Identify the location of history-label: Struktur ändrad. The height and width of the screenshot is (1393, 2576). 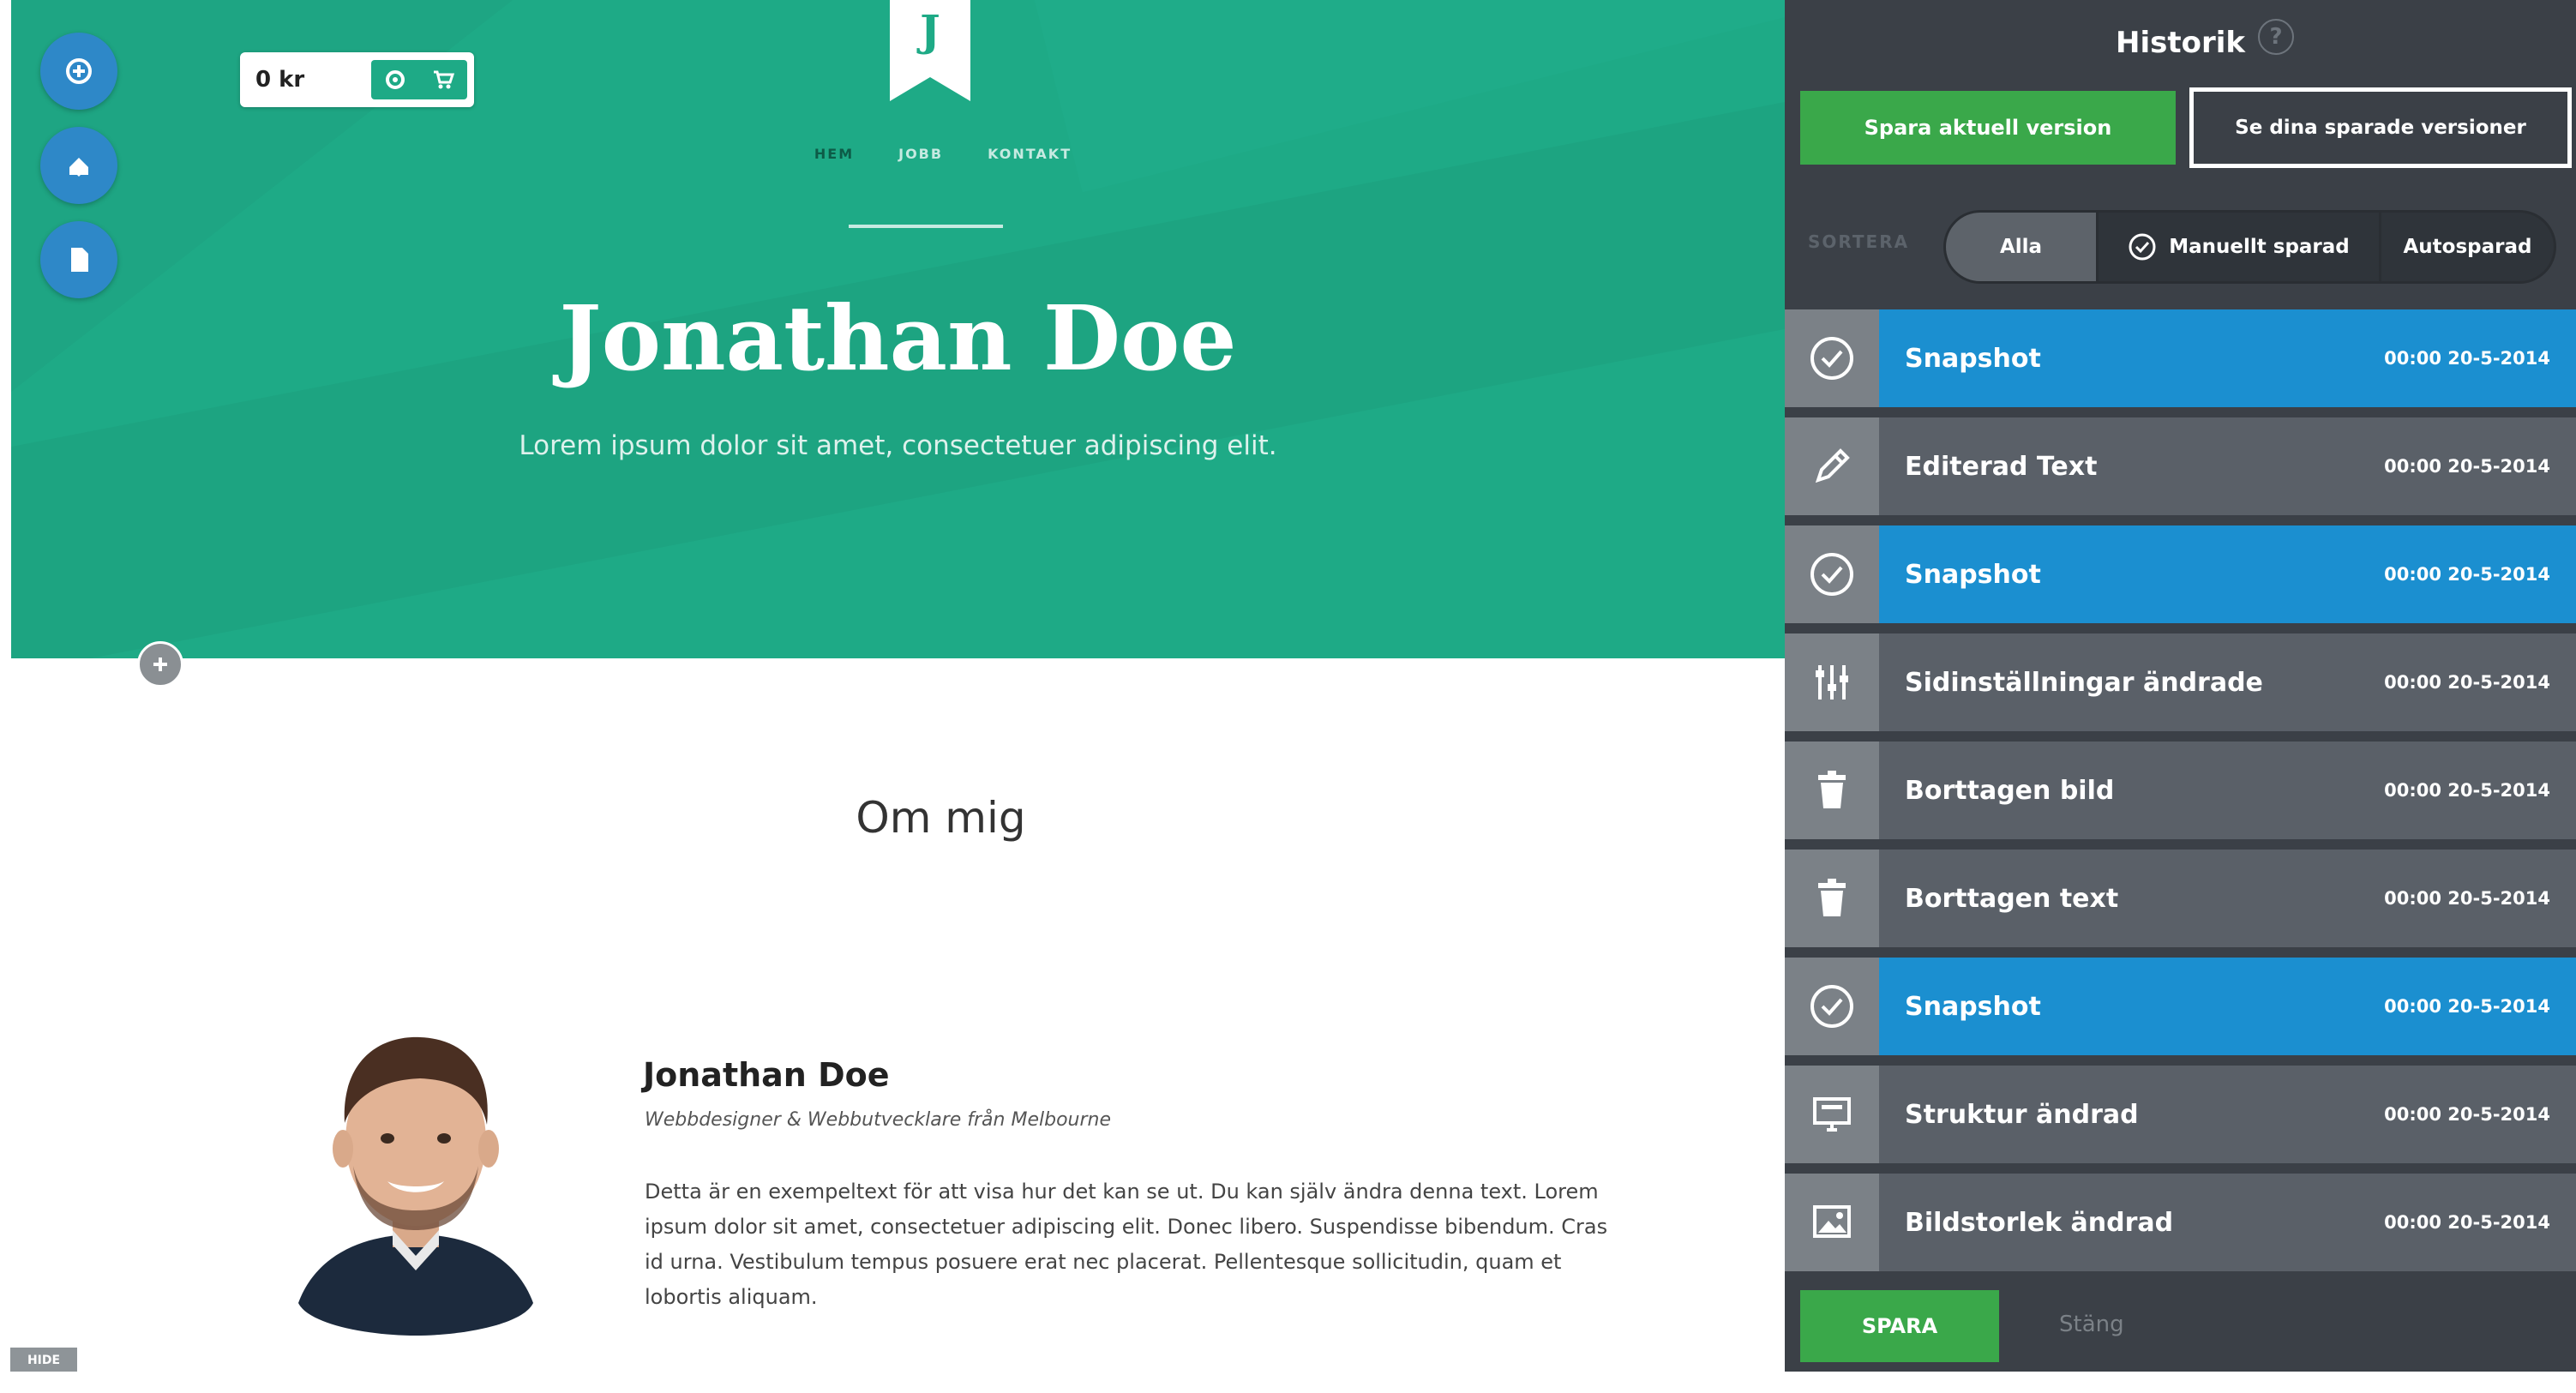
(2022, 1114).